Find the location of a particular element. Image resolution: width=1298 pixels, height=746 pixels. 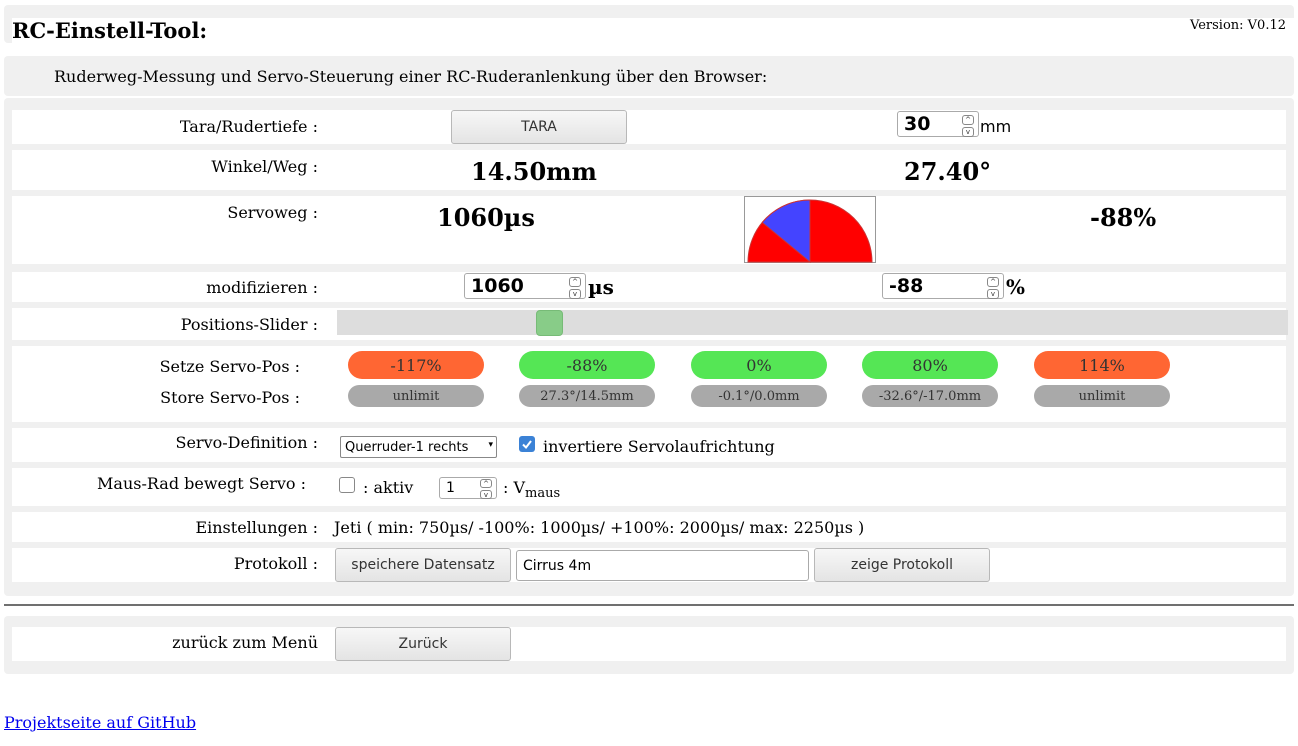

tara-button: TARA is located at coordinates (539, 127).